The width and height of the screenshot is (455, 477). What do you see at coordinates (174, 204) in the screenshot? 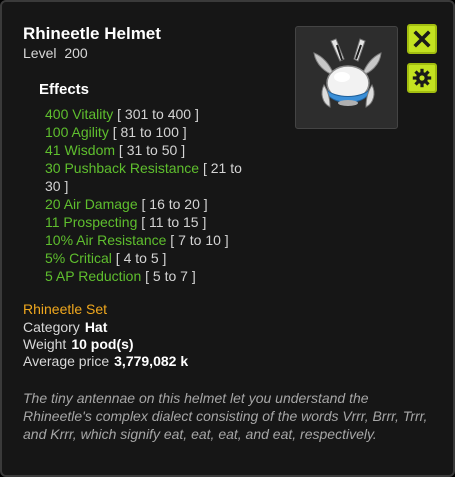
I see `effect-range: [ 16 to 20 ]` at bounding box center [174, 204].